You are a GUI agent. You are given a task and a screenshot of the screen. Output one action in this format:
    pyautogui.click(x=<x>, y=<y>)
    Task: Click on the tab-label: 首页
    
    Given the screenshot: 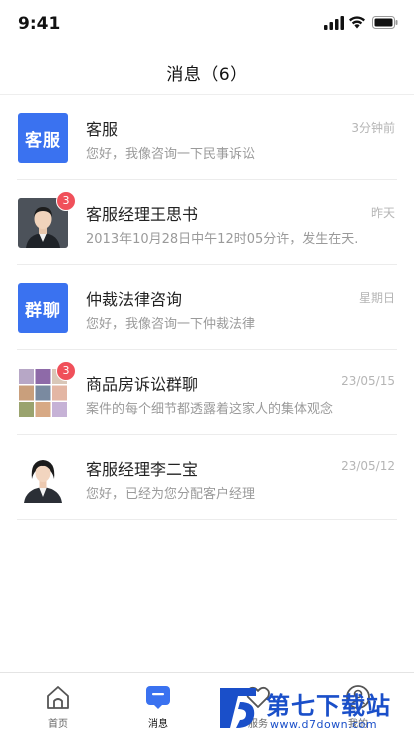 What is the action you would take?
    pyautogui.click(x=58, y=724)
    